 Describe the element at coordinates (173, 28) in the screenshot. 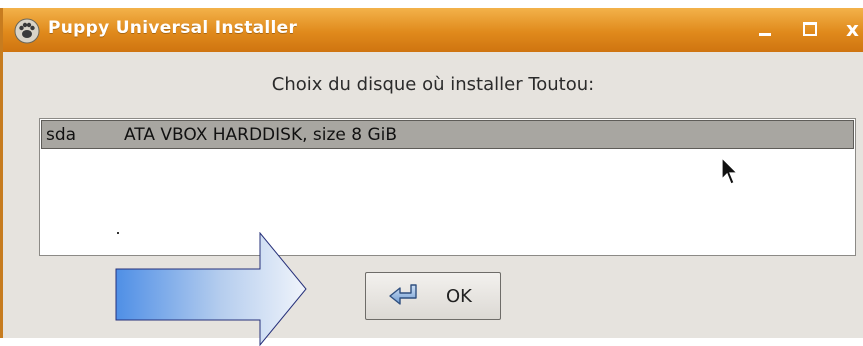

I see `window-title: Puppy Universal Installer` at that location.